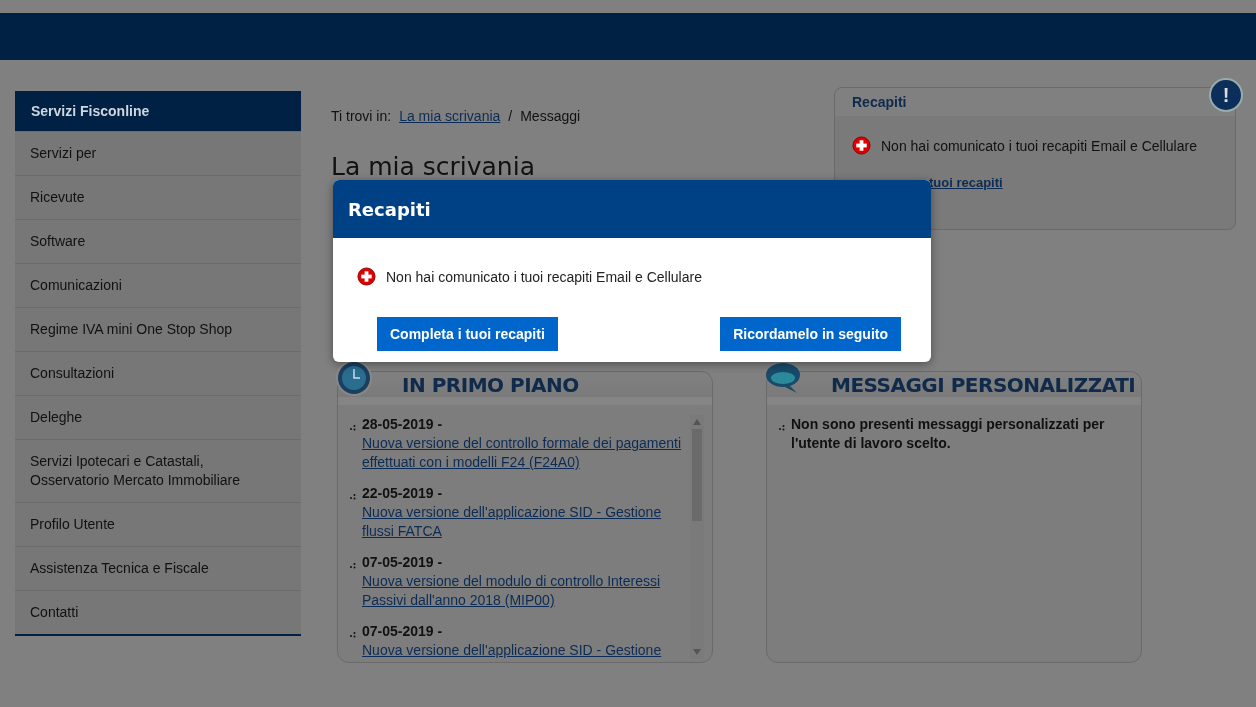  I want to click on dialog-message: Non hai comunicato i tuoi recapiti Email e Cellulare, so click(544, 276).